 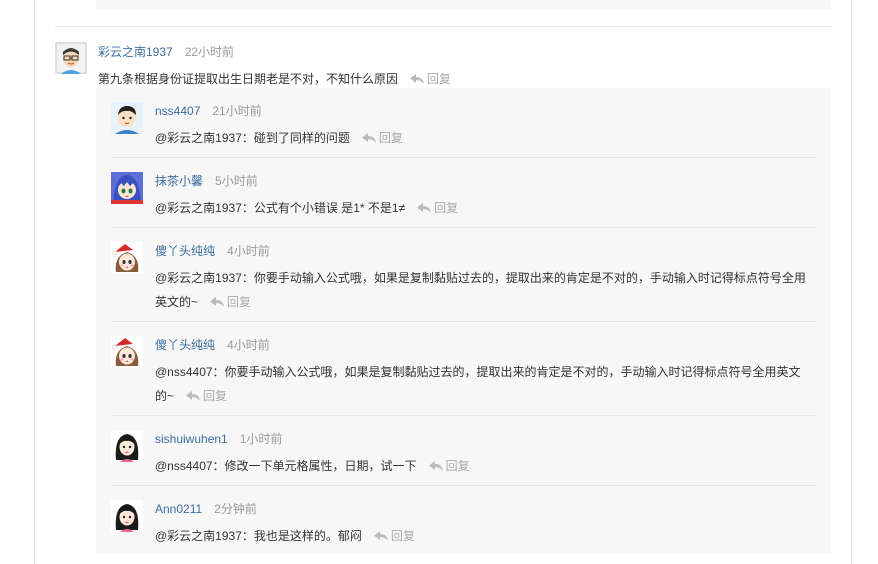 I want to click on reply-content-line-2: 英文的~ 回复, so click(x=487, y=302).